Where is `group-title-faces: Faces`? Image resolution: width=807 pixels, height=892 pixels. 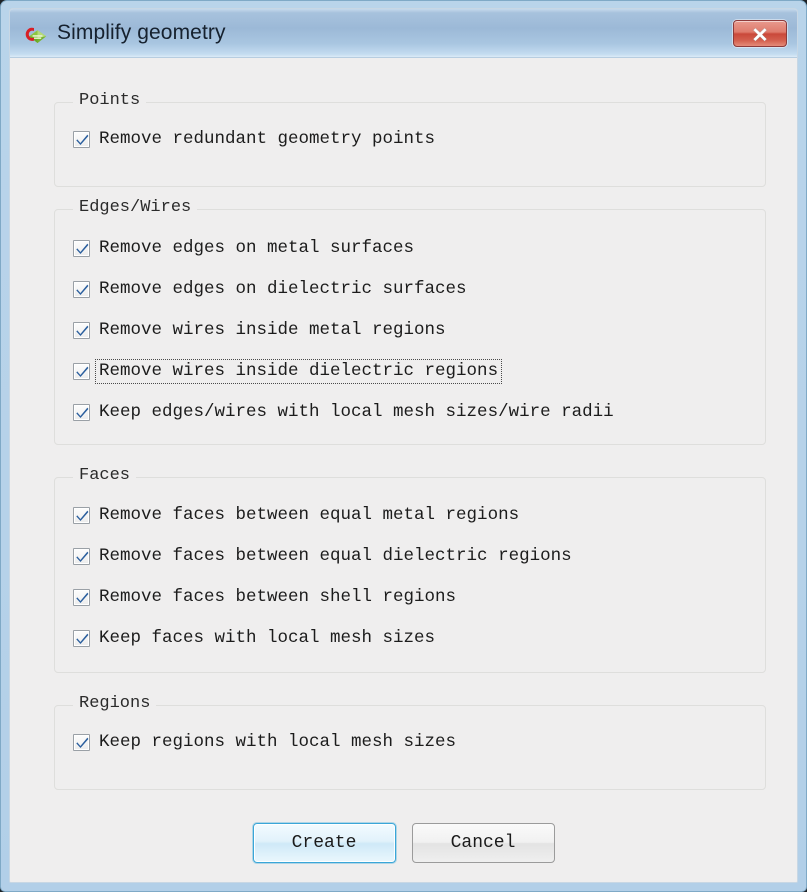 group-title-faces: Faces is located at coordinates (105, 475).